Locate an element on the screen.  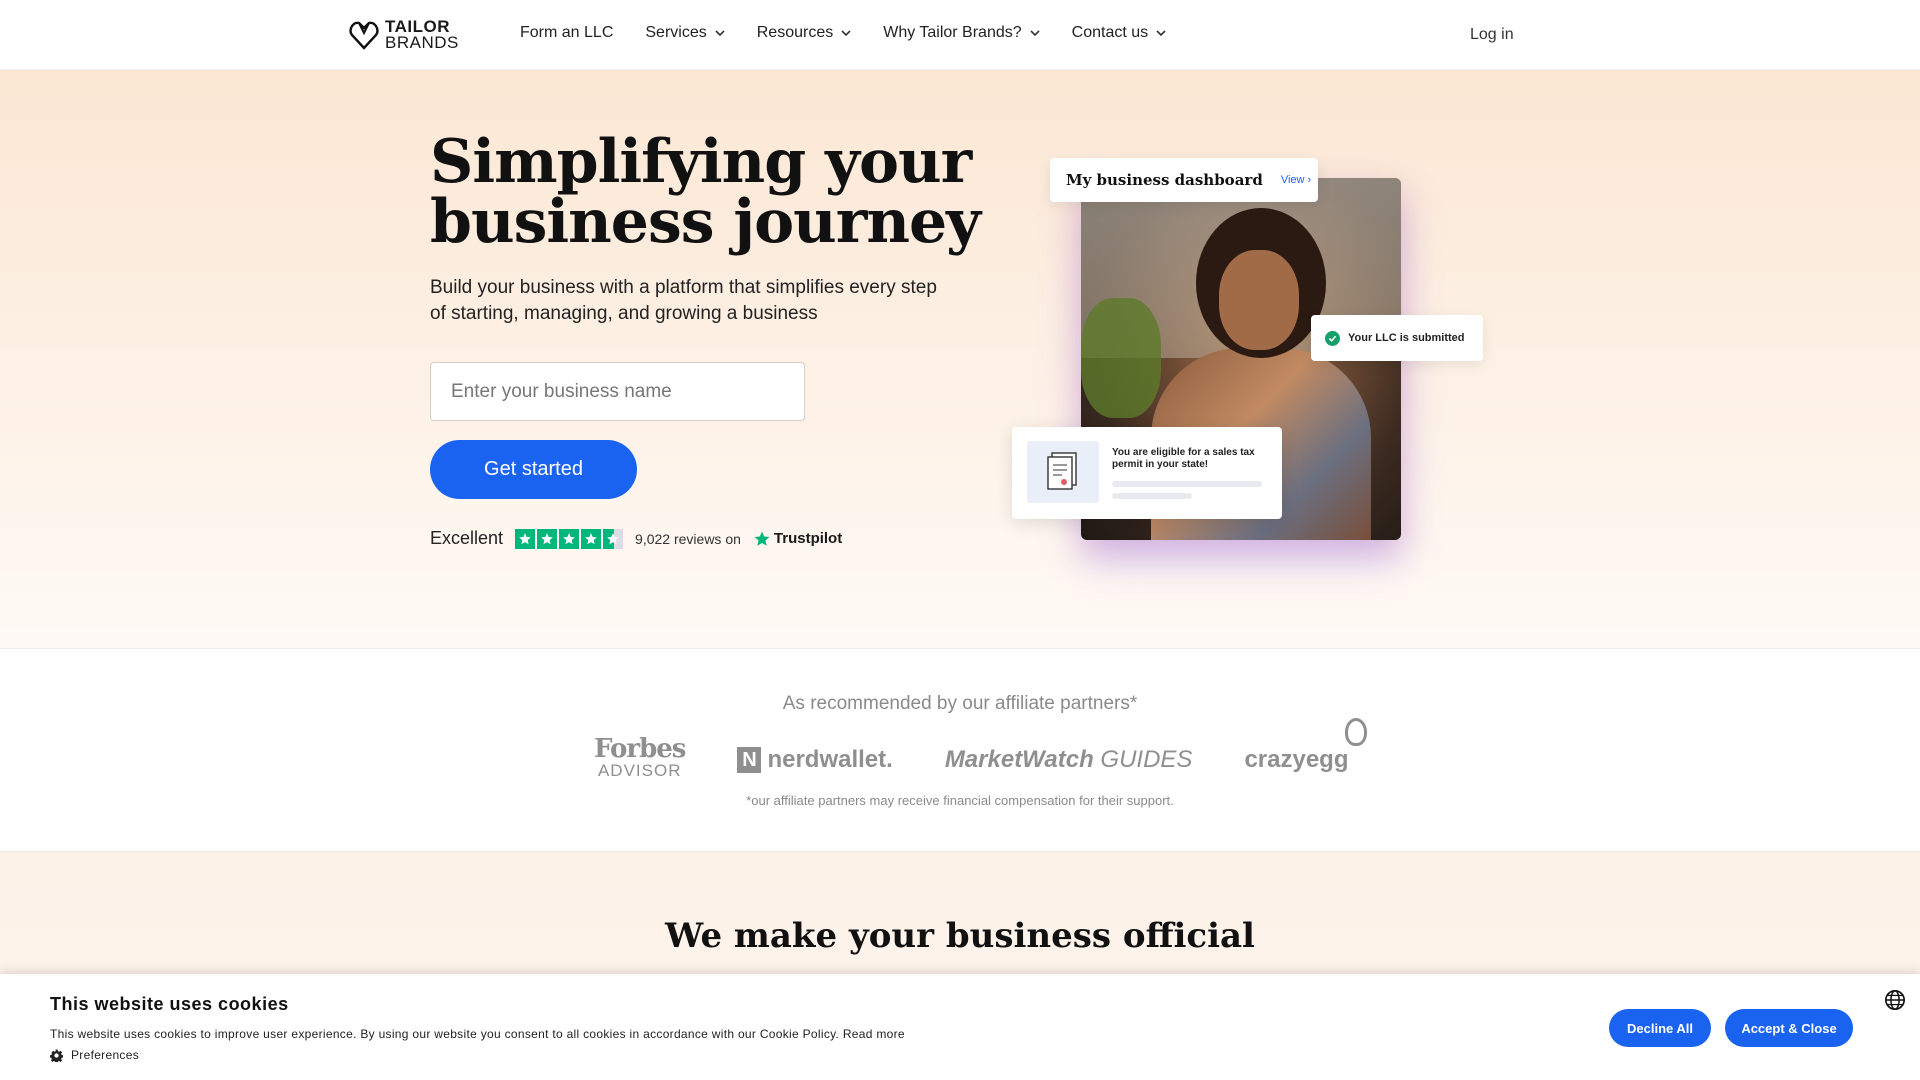
llc-status-text: Your LLC is submitted is located at coordinates (1406, 338).